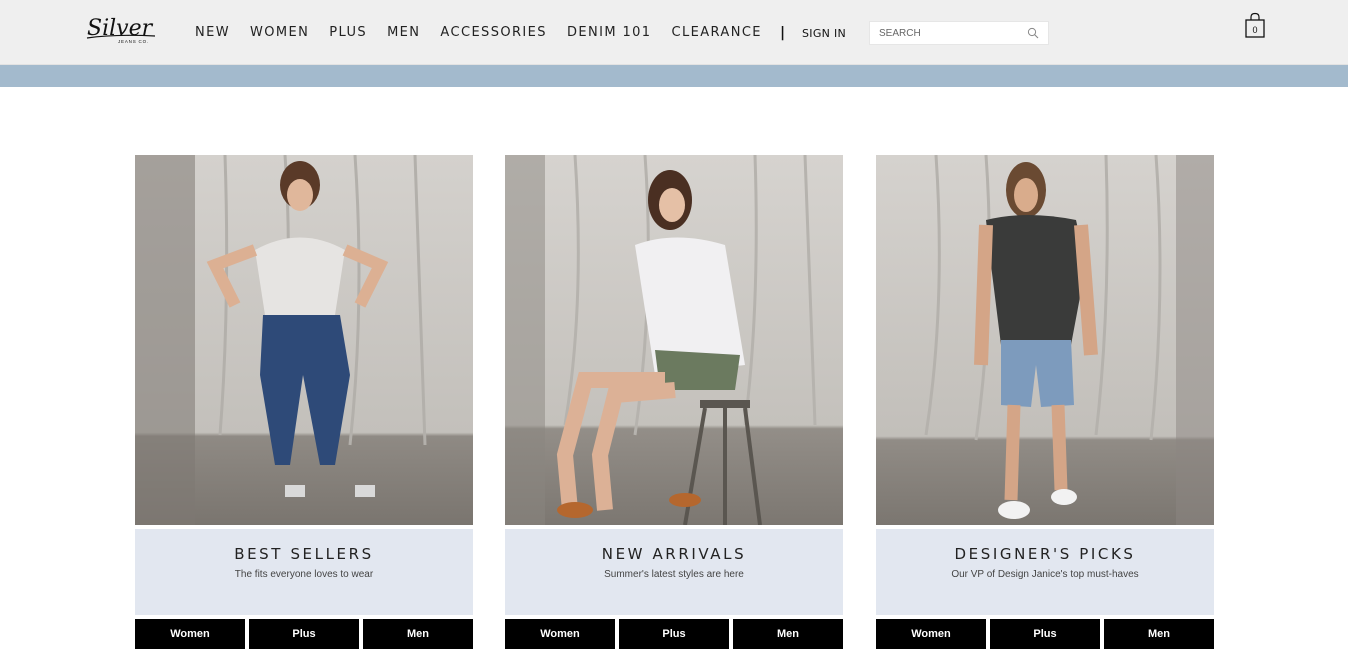  I want to click on nav-women: WOMEN, so click(279, 33).